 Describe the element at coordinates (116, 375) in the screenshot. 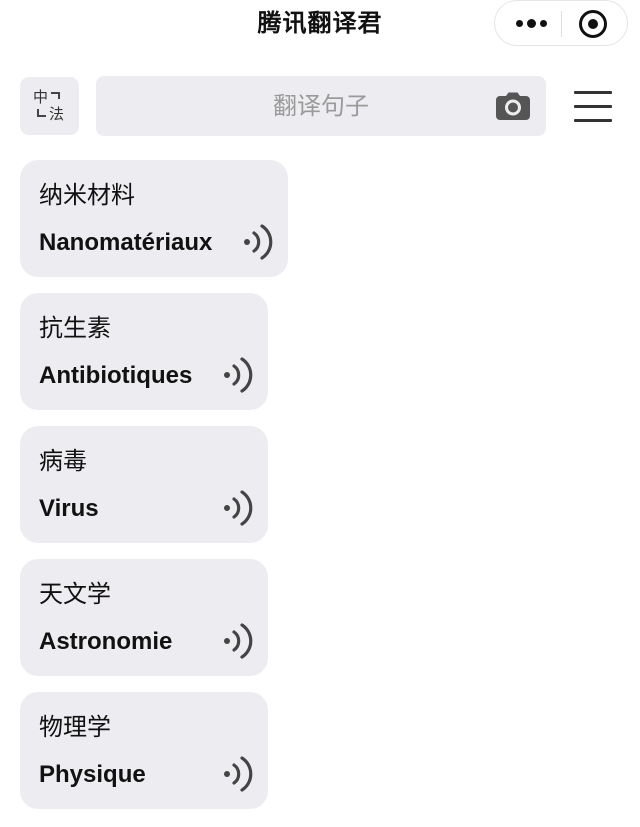

I see `card-translation-text: Antibiotiques` at that location.